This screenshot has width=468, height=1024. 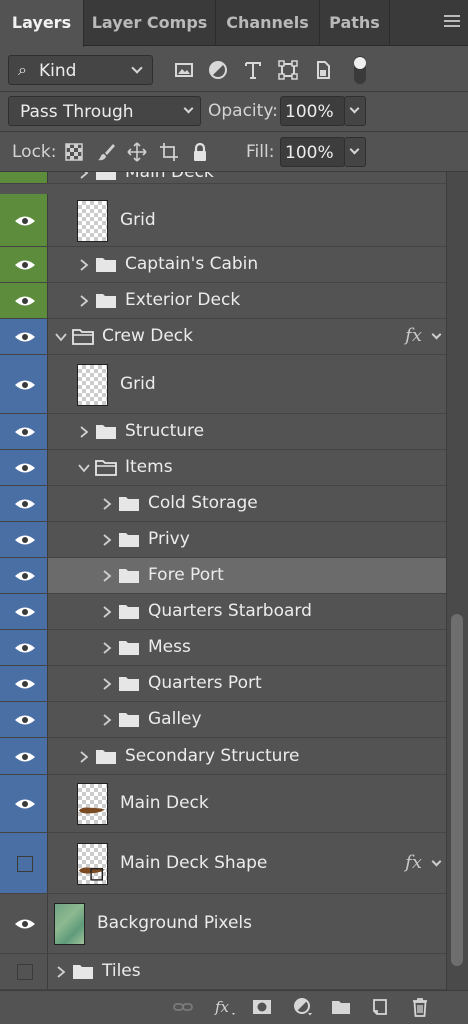 I want to click on layer-group-row: Cold Storage, so click(x=223, y=504).